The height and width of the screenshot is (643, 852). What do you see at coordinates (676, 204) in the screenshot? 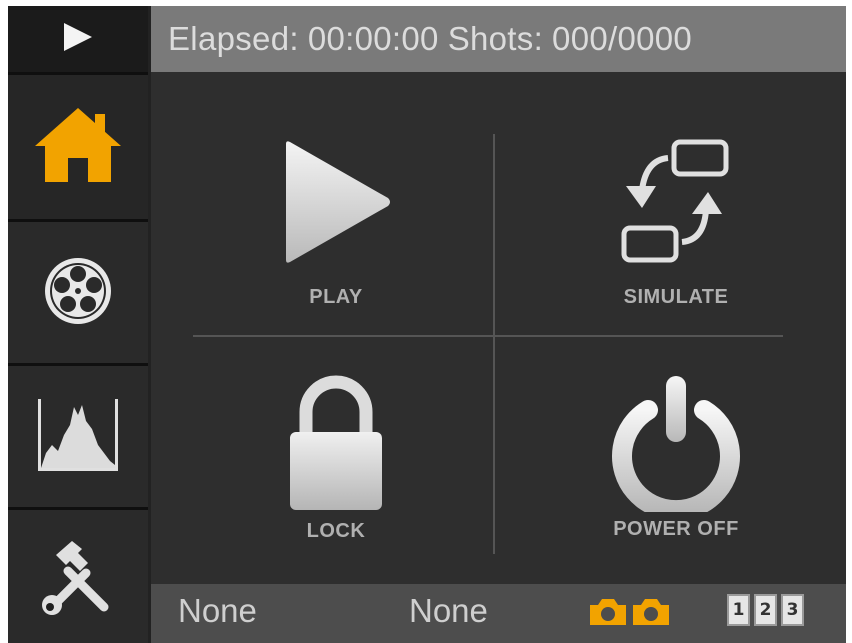
I see `simulate-icon` at bounding box center [676, 204].